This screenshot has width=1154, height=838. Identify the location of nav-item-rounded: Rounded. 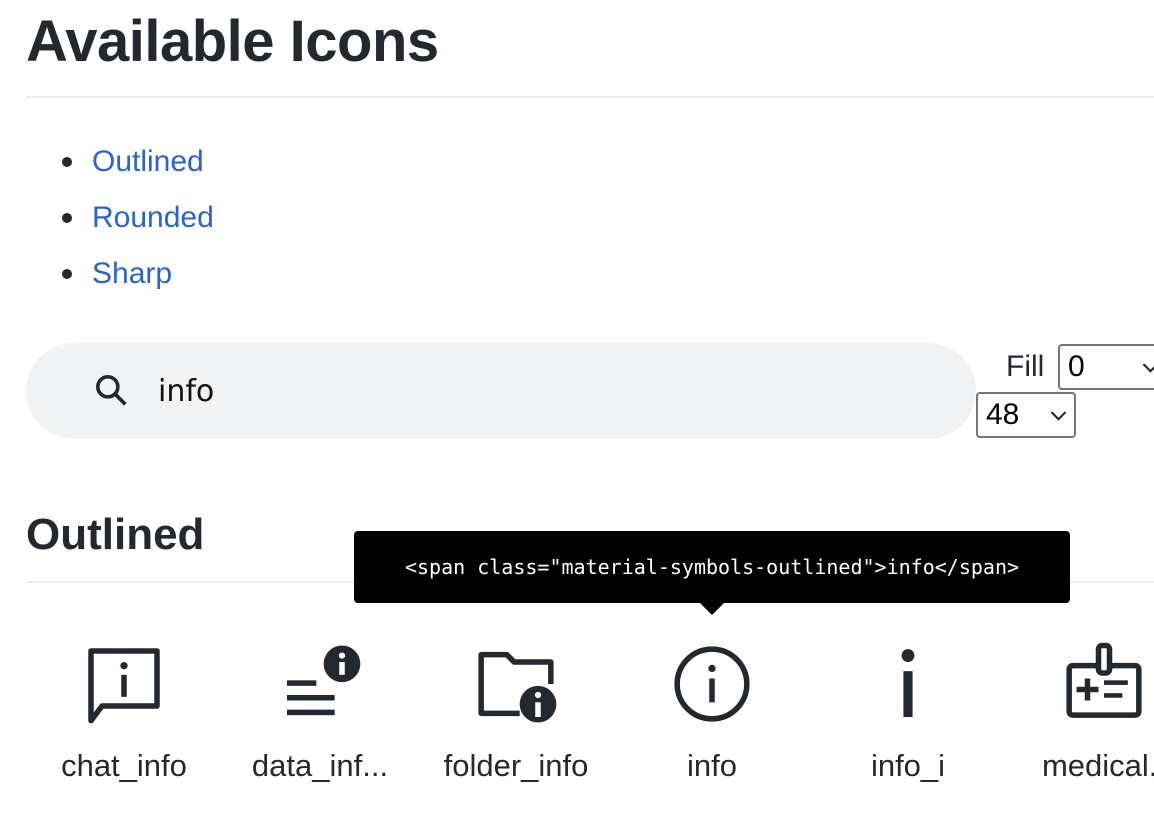
(137, 218).